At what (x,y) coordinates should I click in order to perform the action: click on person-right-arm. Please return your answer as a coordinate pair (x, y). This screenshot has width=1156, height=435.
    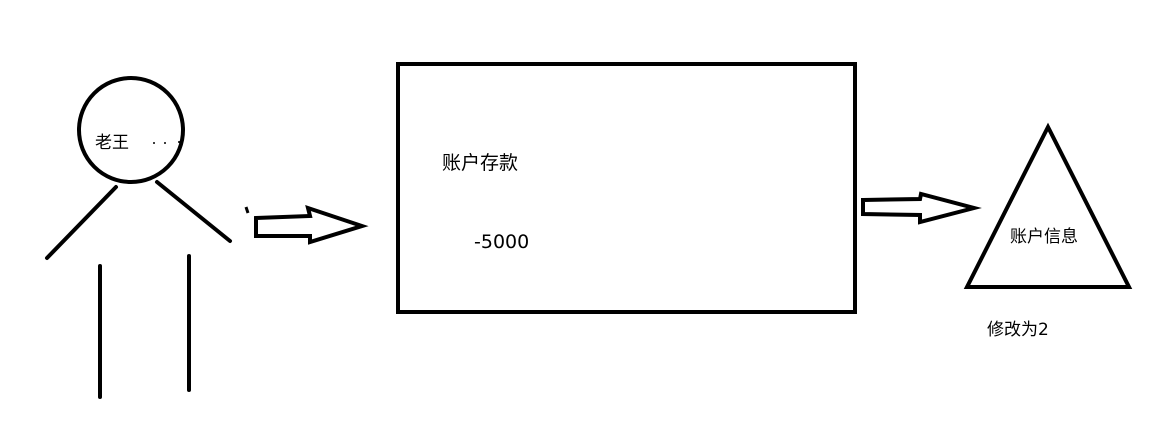
    Looking at the image, I should click on (193, 211).